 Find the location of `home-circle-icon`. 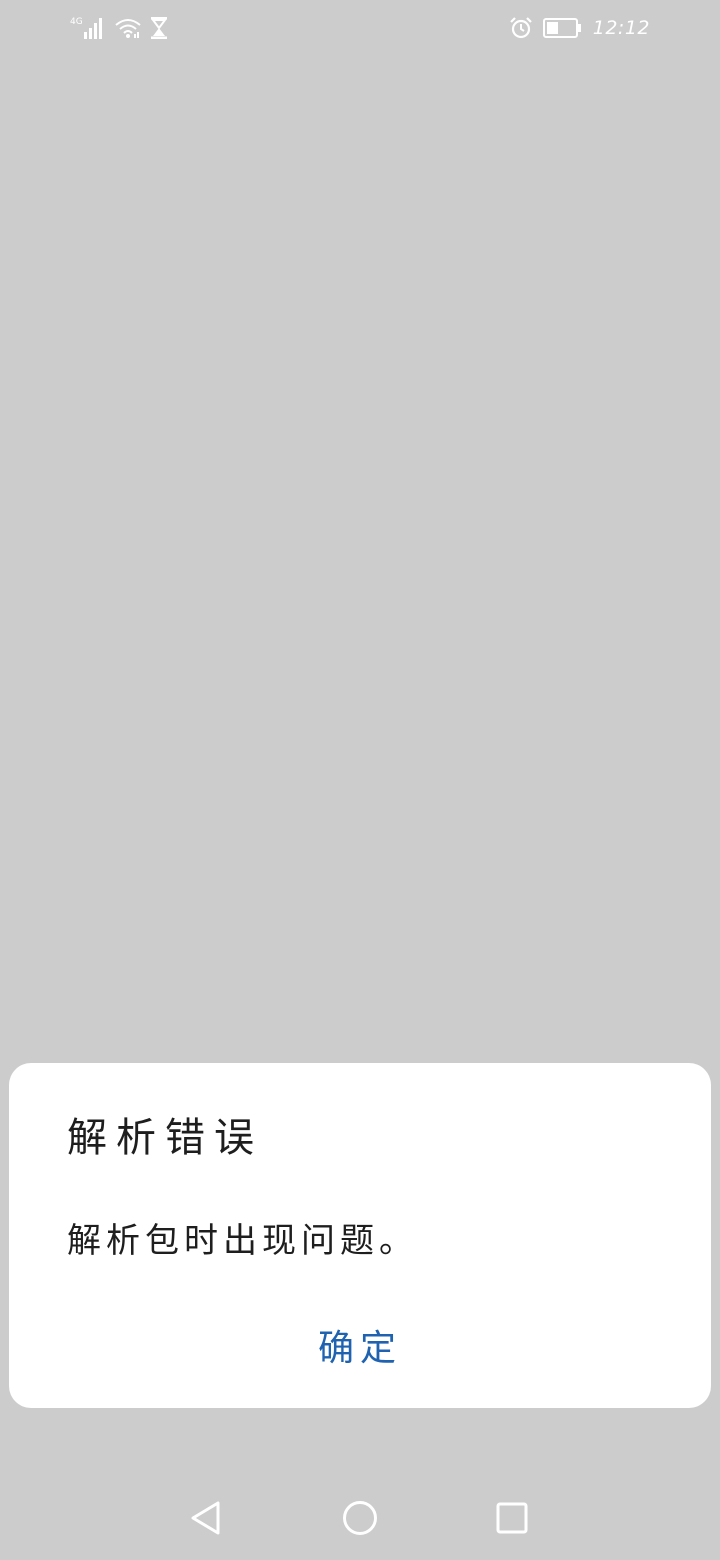

home-circle-icon is located at coordinates (360, 1518).